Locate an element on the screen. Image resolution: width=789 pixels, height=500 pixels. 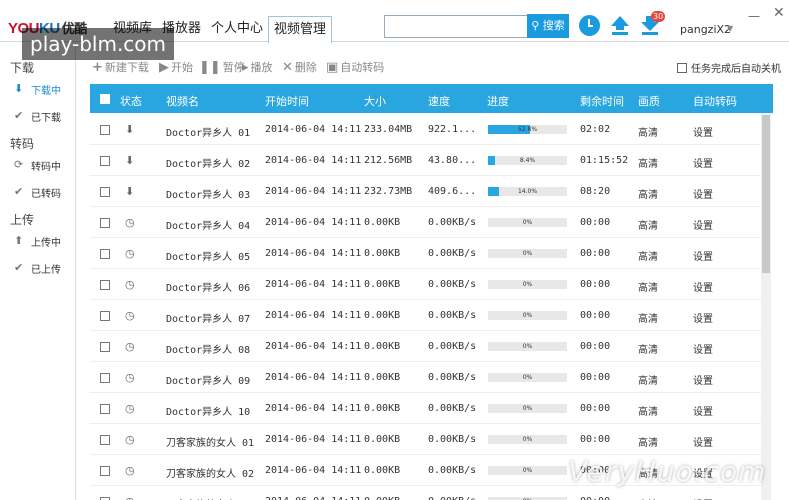
progress-text: 14.0% is located at coordinates (527, 191).